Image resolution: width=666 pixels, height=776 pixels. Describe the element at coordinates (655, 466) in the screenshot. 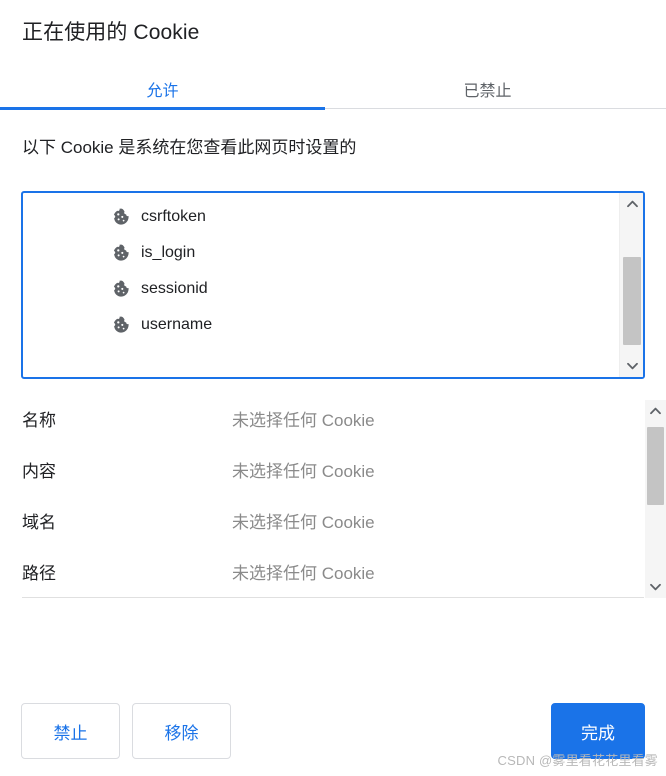

I see `detail-scroll-thumb` at that location.